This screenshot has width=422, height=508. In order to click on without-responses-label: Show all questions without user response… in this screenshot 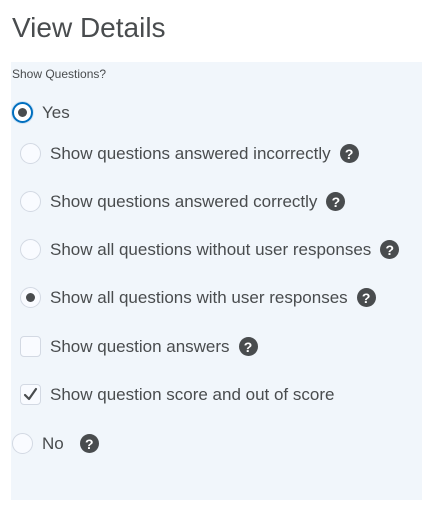, I will do `click(211, 249)`.